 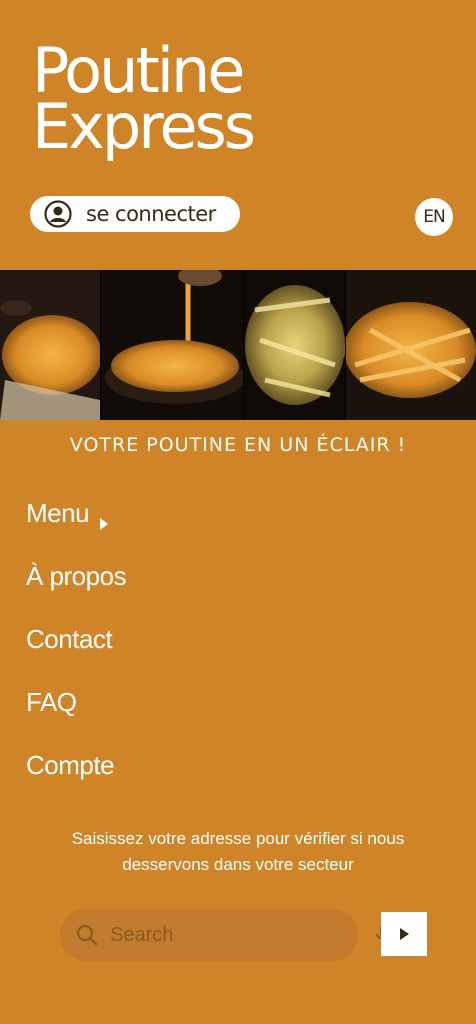 I want to click on search-input, so click(x=242, y=935).